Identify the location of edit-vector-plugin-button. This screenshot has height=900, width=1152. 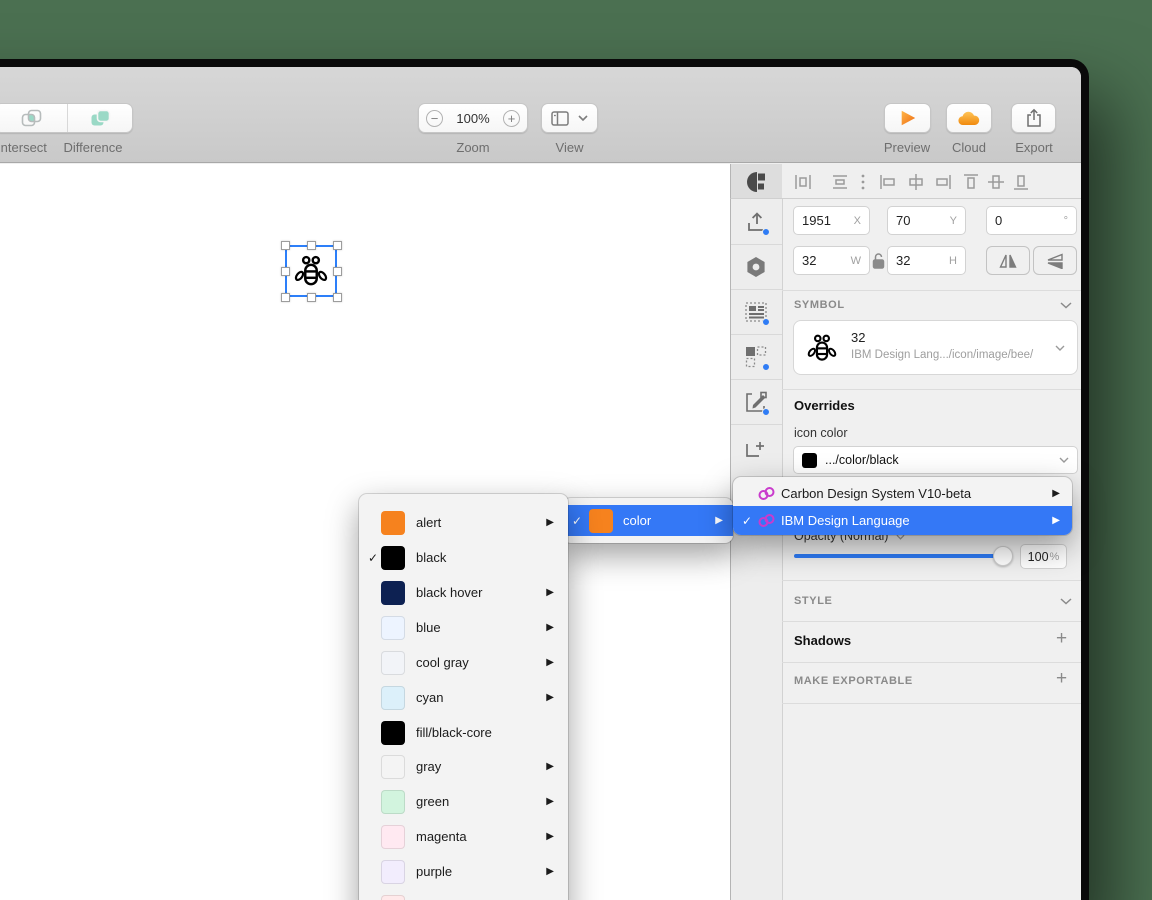
(757, 403).